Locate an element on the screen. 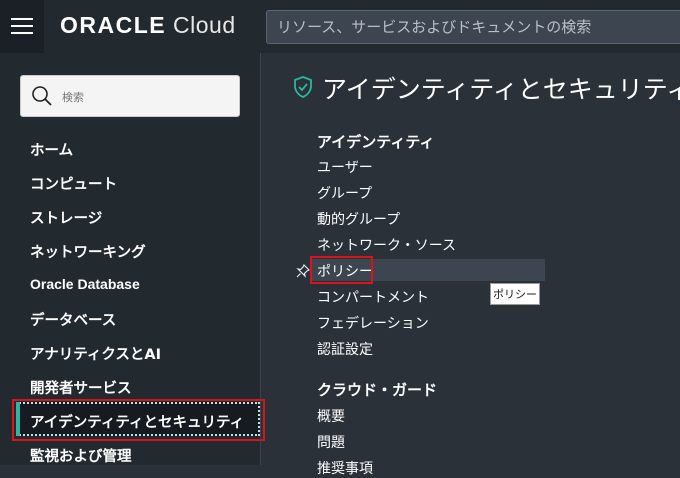  sidebar-item-compute: コンピュート is located at coordinates (73, 183).